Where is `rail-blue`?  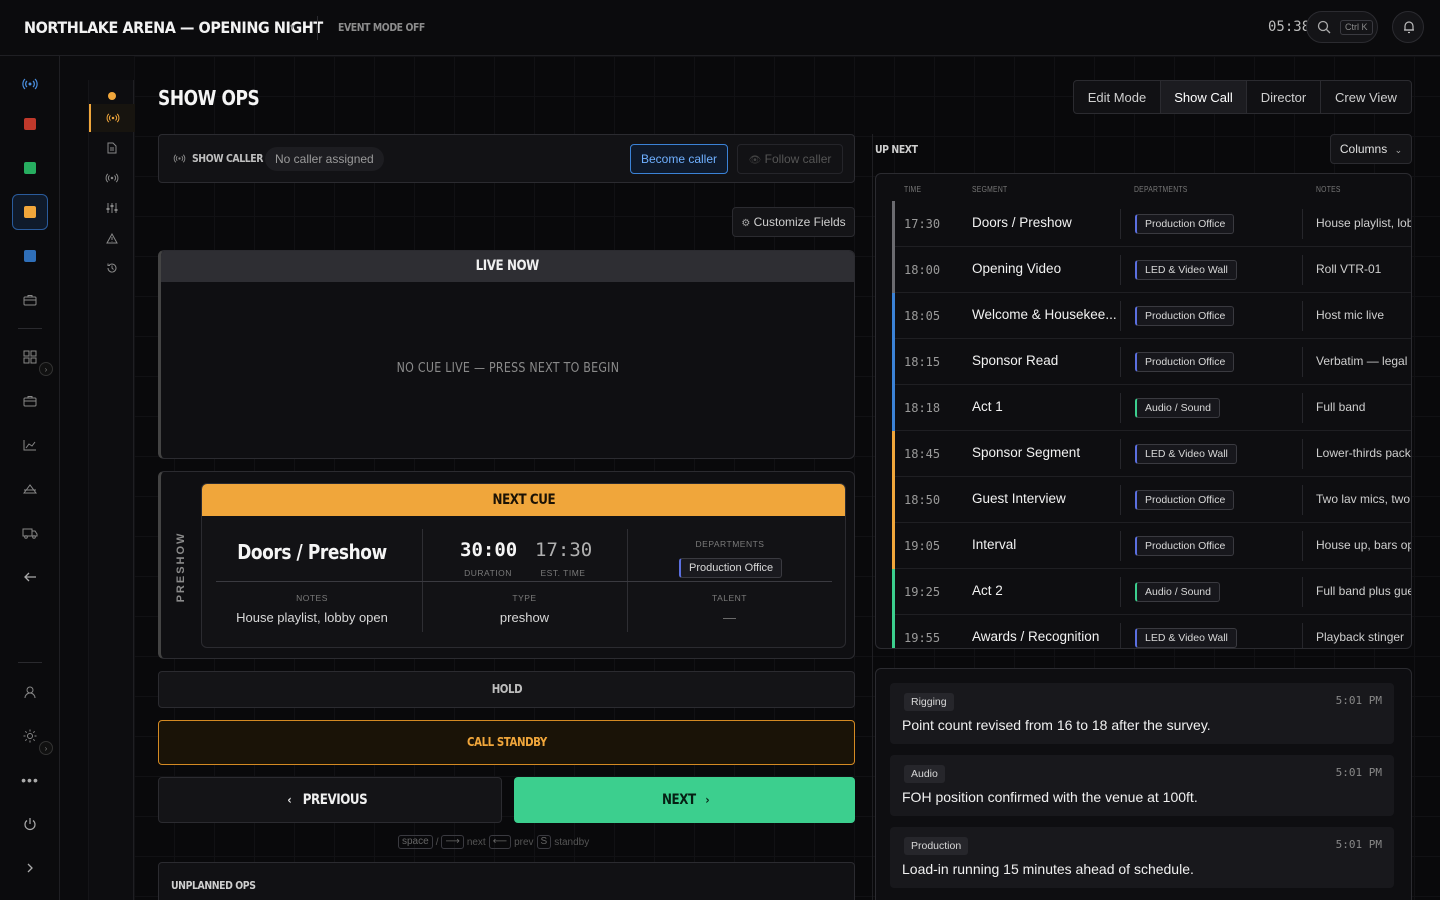 rail-blue is located at coordinates (30, 256).